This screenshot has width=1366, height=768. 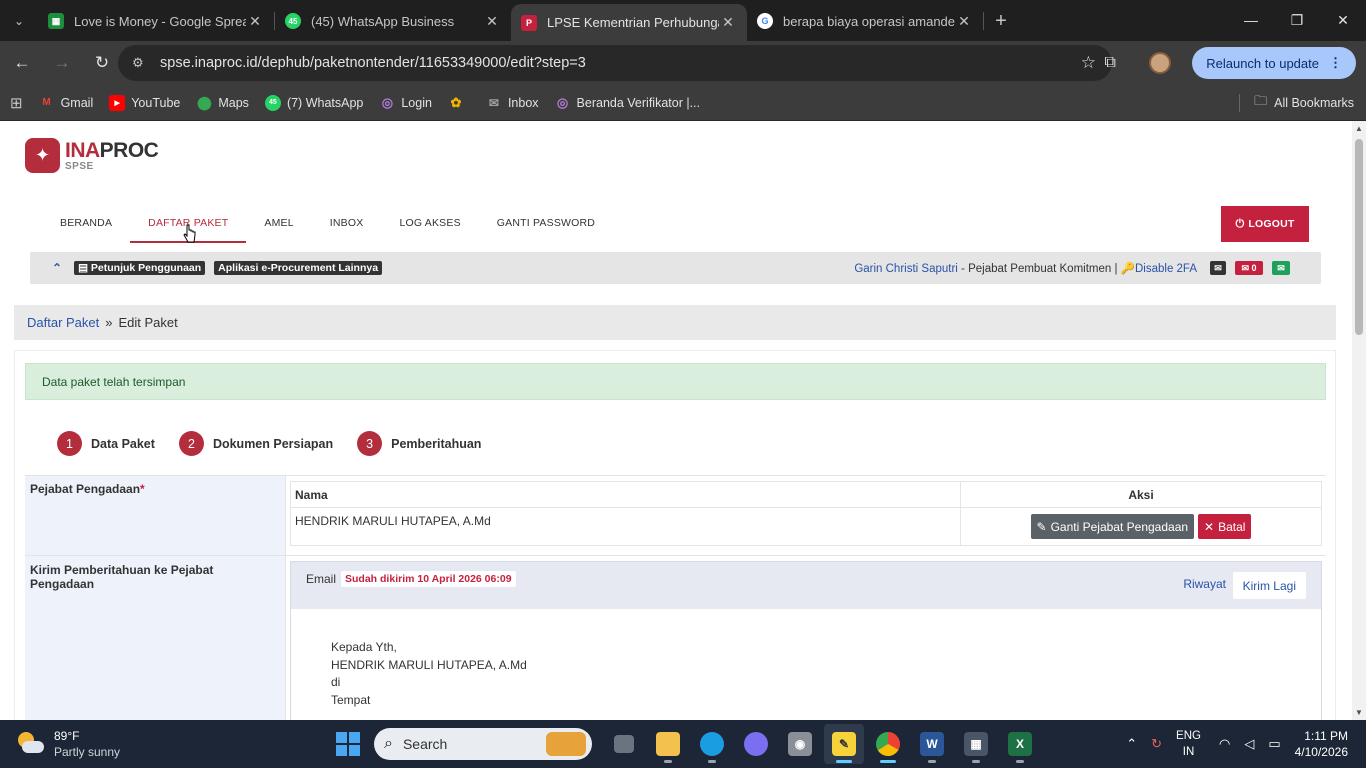 I want to click on calculator-icon: ▦, so click(x=976, y=744).